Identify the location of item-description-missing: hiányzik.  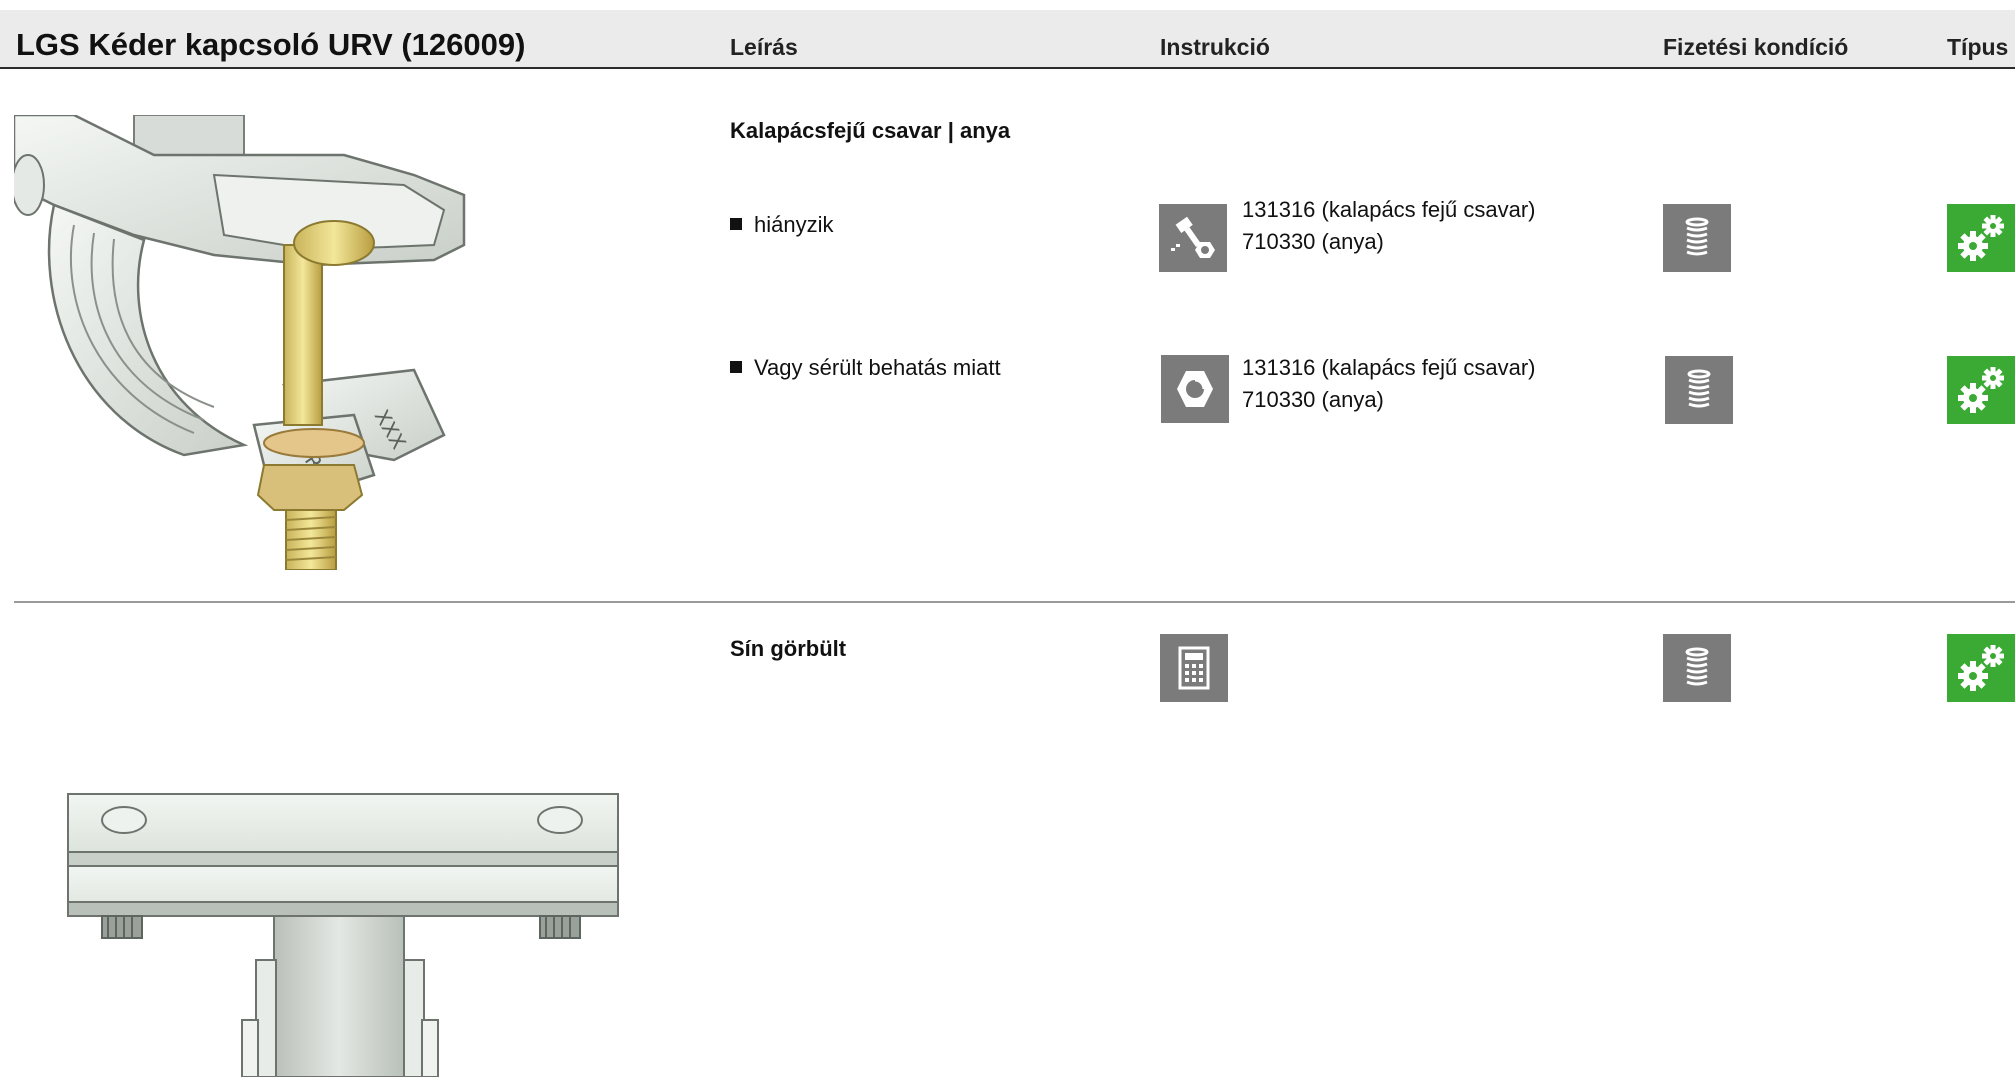
(781, 225).